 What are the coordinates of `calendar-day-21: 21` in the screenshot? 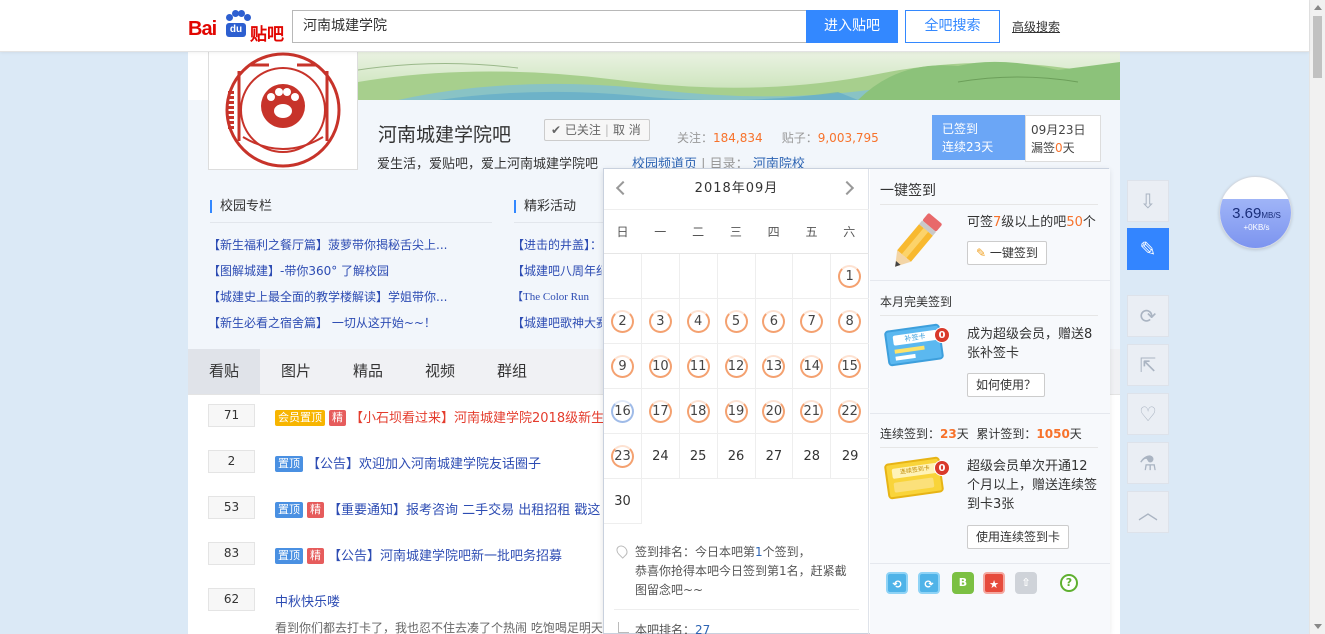 It's located at (812, 411).